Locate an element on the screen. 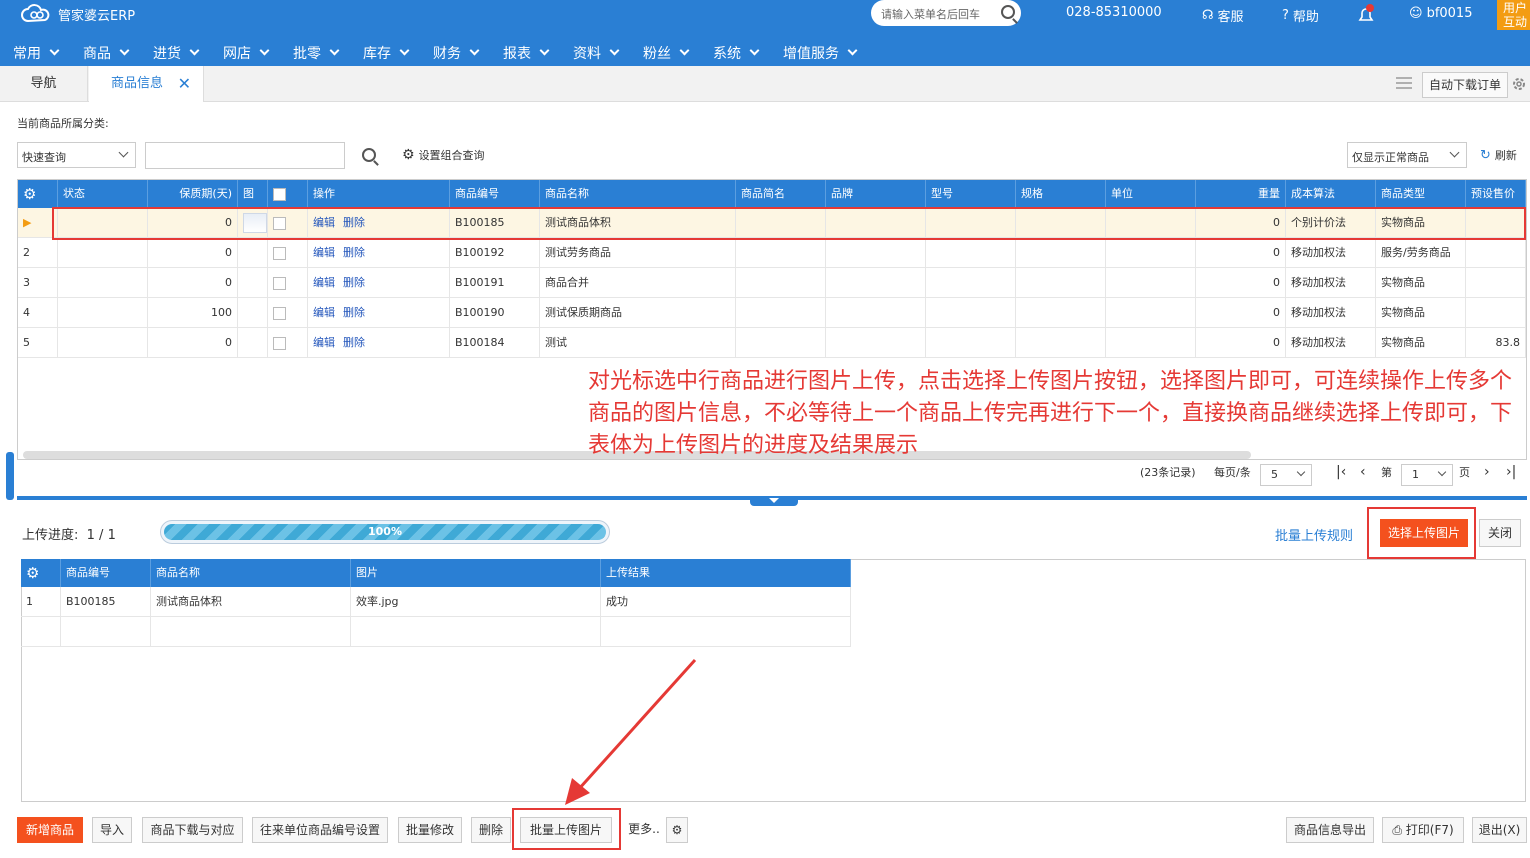  menu-item-1: 商品 is located at coordinates (106, 51).